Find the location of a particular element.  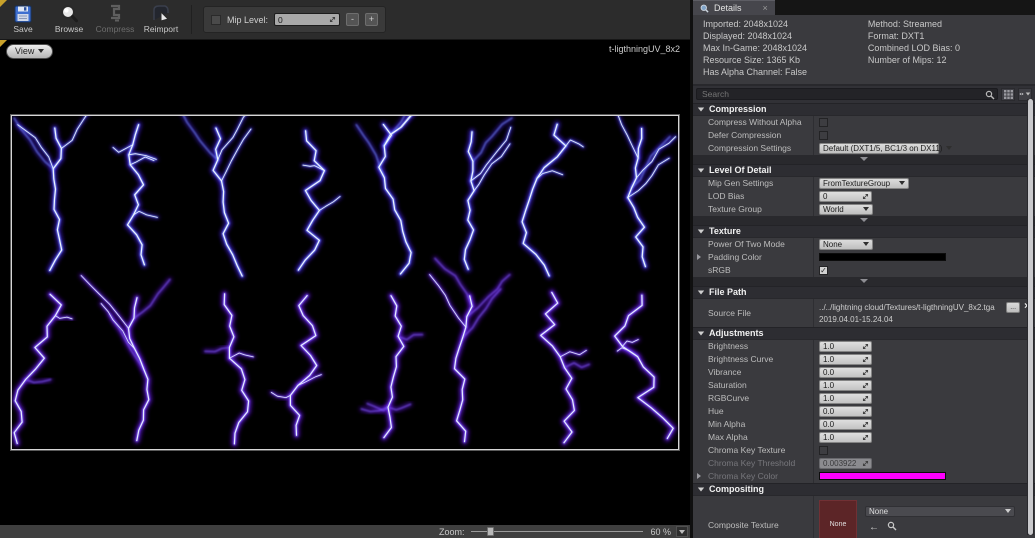

mip-minus-button: - is located at coordinates (353, 19).